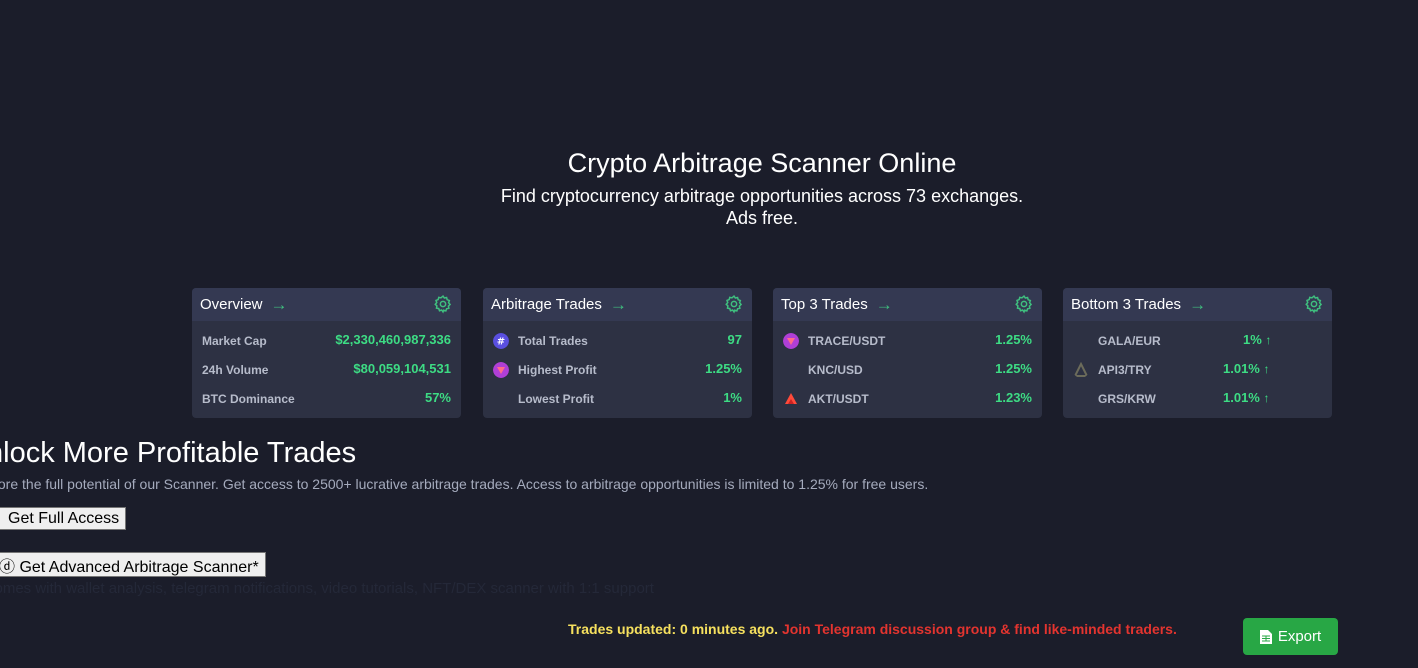 Image resolution: width=1418 pixels, height=668 pixels. Describe the element at coordinates (10, 567) in the screenshot. I see `badge-icon: ⓓ` at that location.